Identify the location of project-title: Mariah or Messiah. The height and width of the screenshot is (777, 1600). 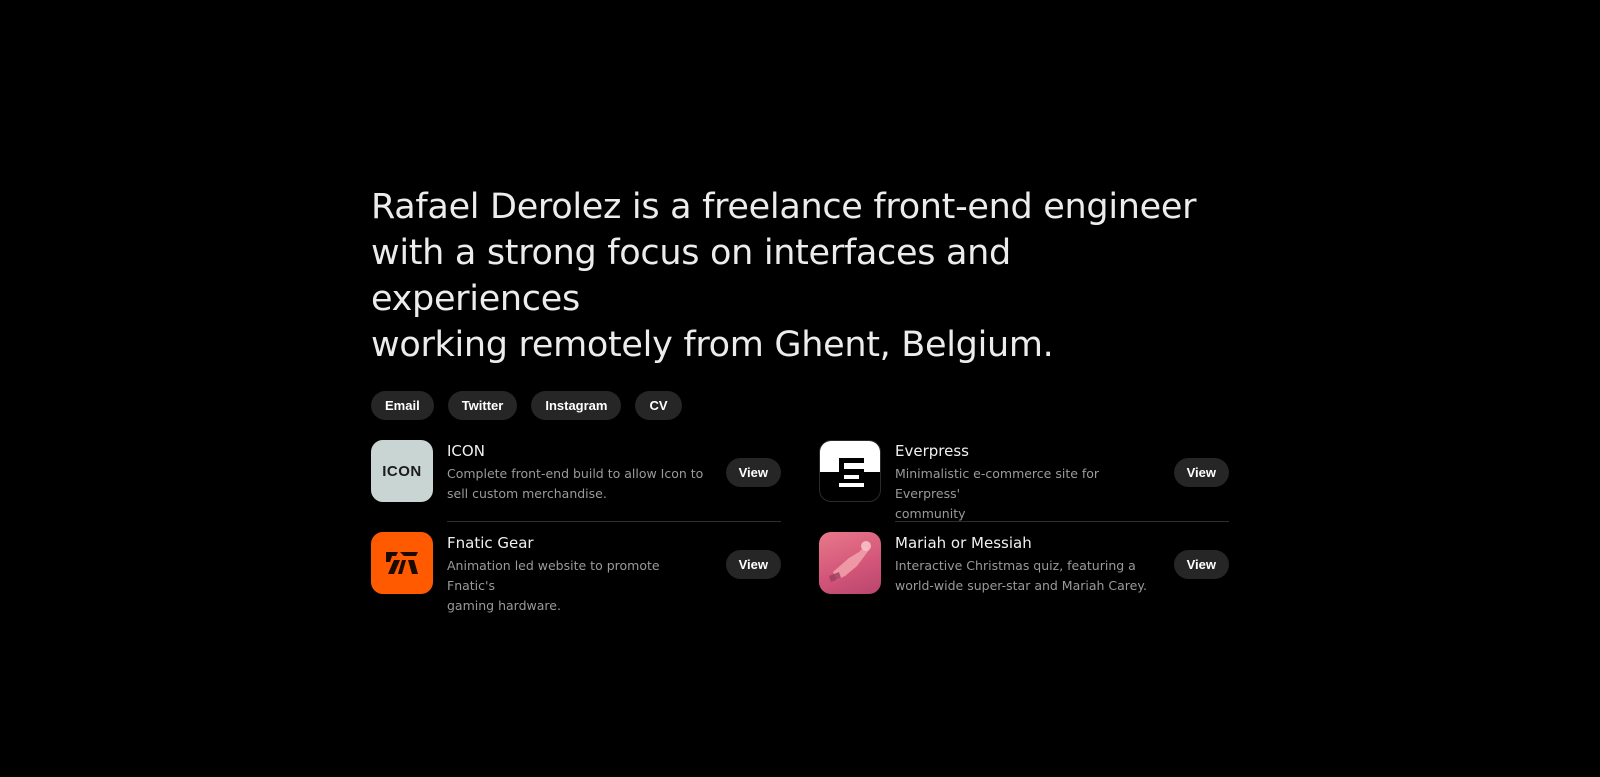
(963, 543).